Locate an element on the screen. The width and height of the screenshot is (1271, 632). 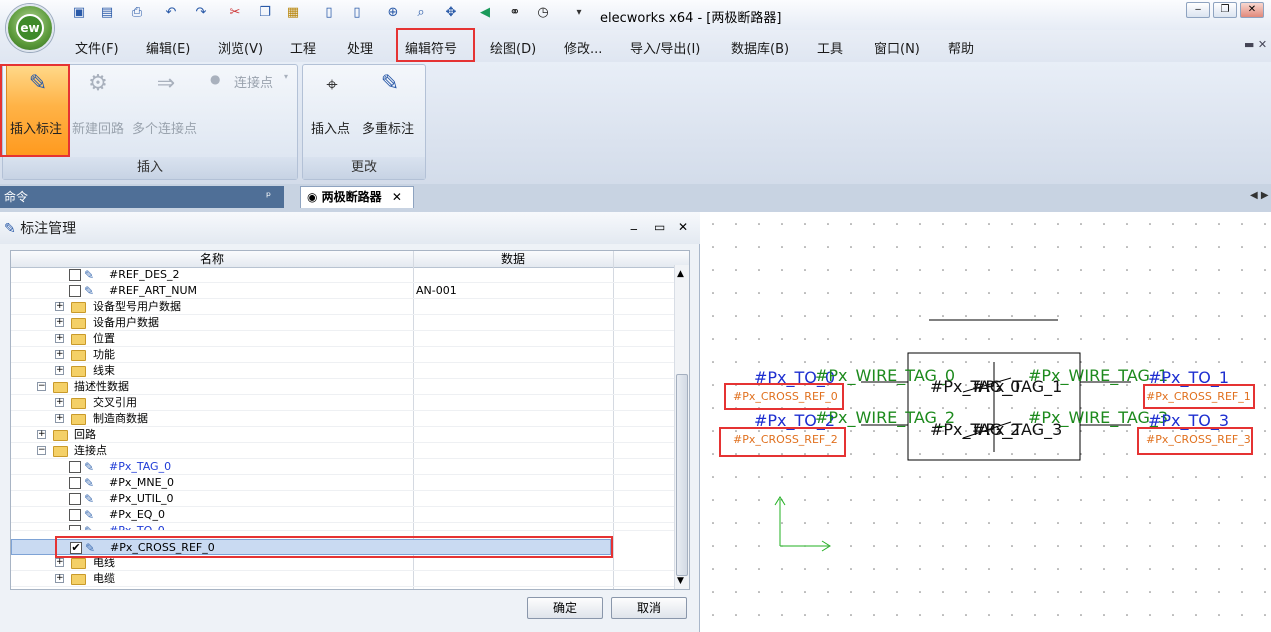
ribbon-restore-icon: ▬ ✕ is located at coordinates (1255, 44).